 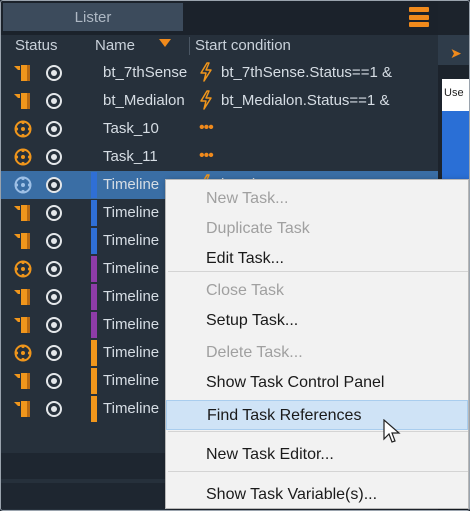 I want to click on task-row: bt_7thSense bt_7thSense.Status==1 &, so click(x=219, y=73).